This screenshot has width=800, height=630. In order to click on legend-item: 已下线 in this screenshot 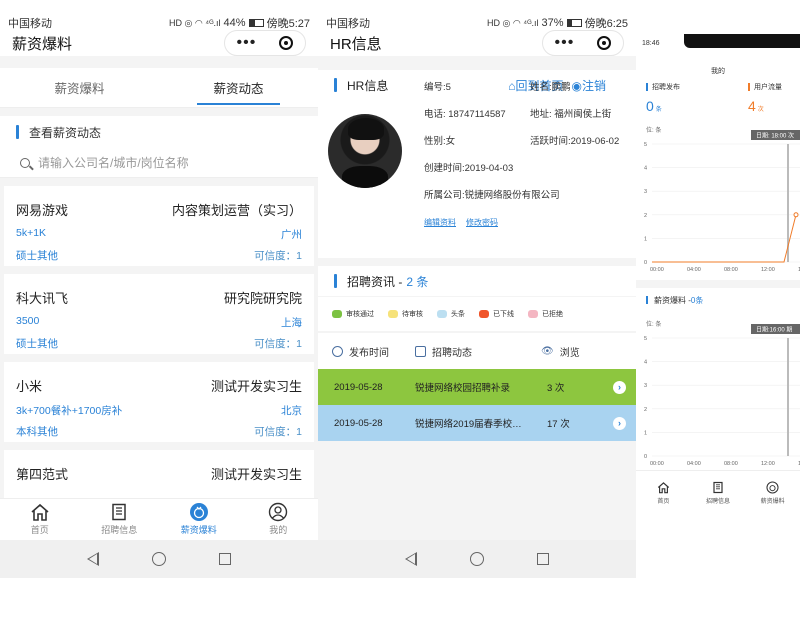, I will do `click(496, 314)`.